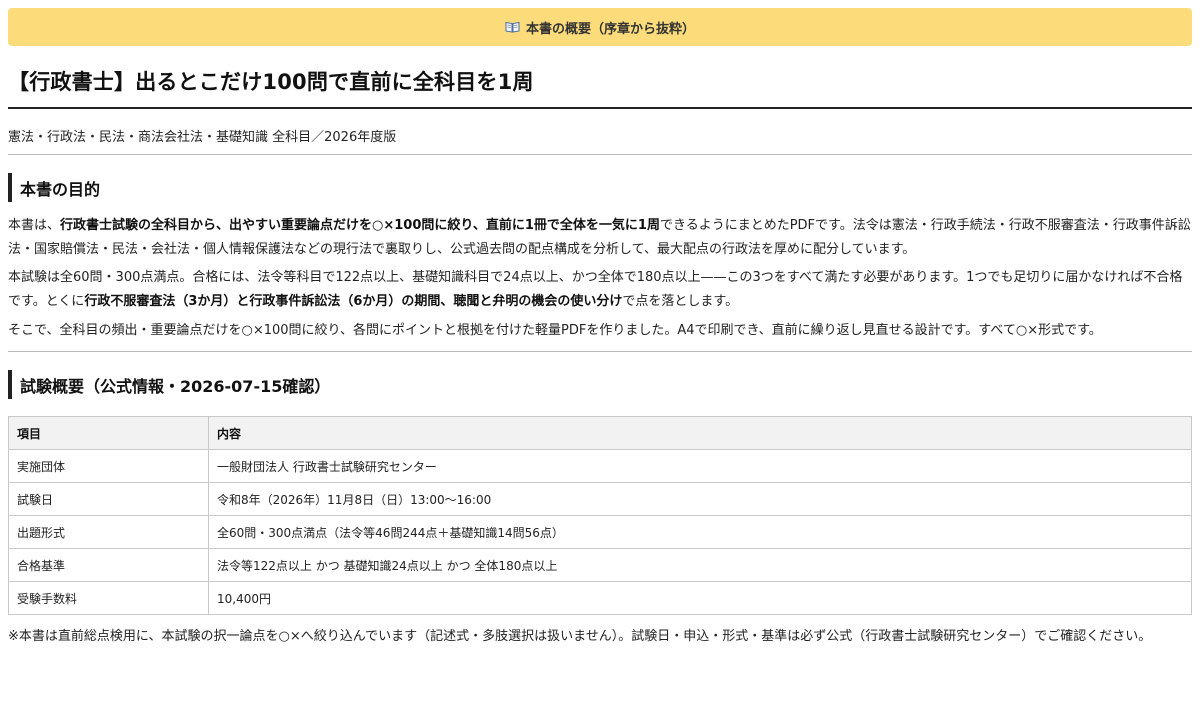  What do you see at coordinates (680, 301) in the screenshot?
I see `purpose-p2-text-c: で点を落とします。` at bounding box center [680, 301].